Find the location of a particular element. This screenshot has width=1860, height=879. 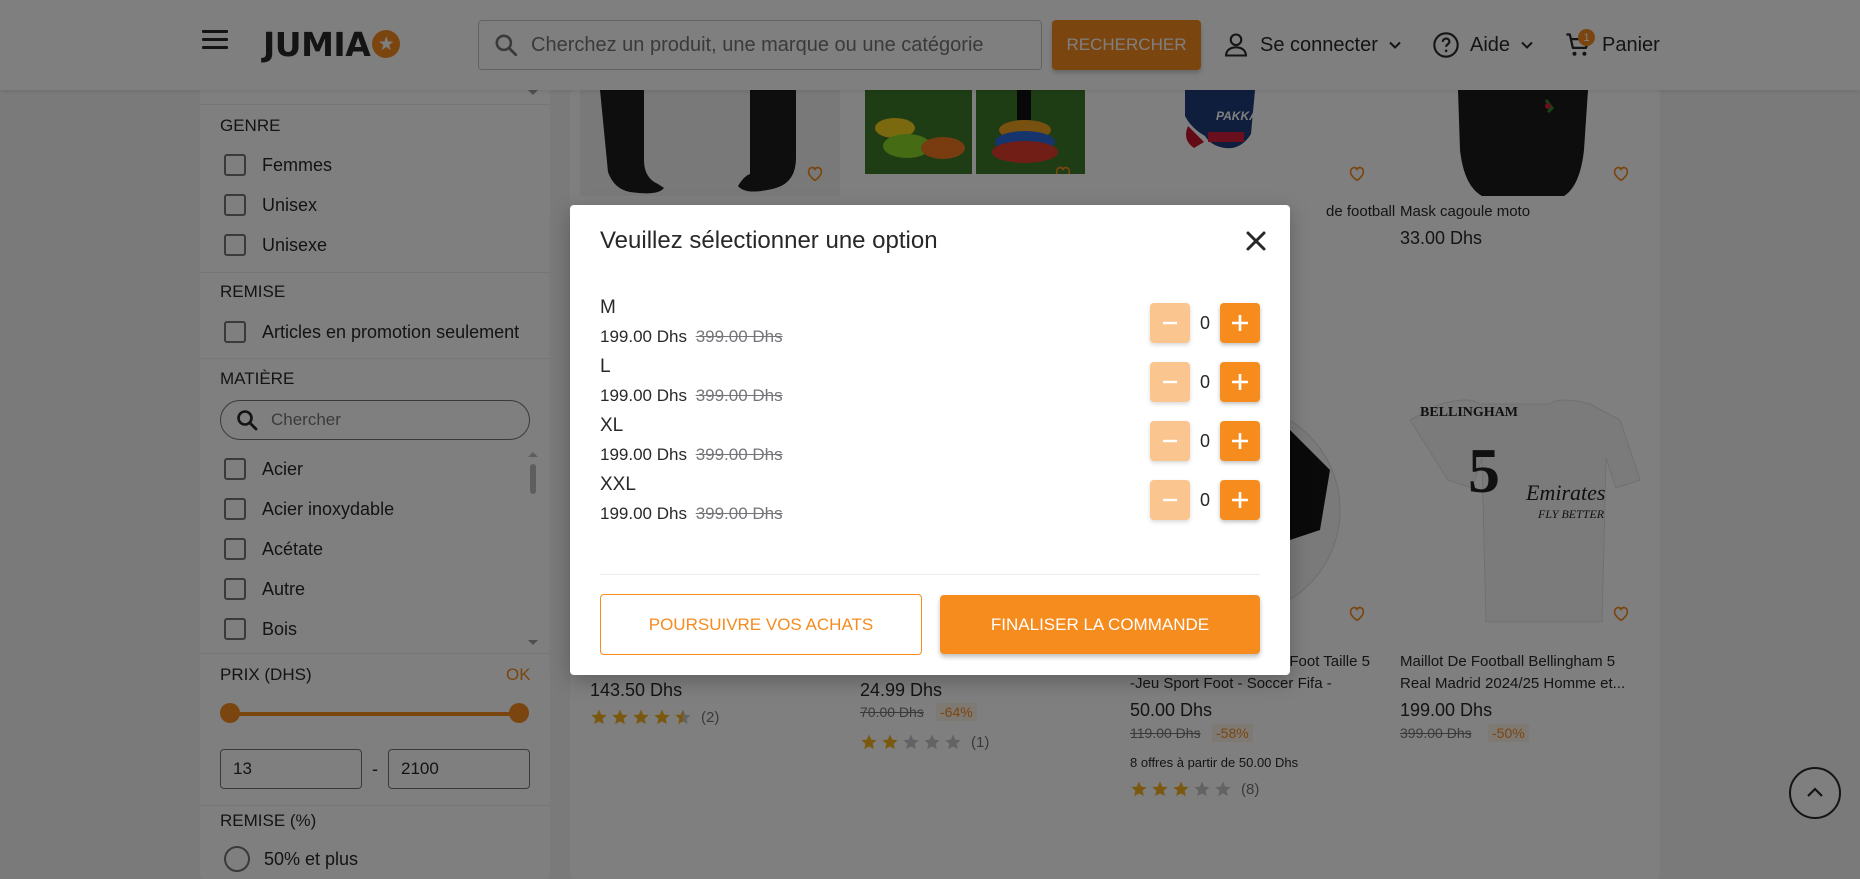

option-row-m: M 199.00 Dhs 399.00 Dhs 0 is located at coordinates (930, 327).